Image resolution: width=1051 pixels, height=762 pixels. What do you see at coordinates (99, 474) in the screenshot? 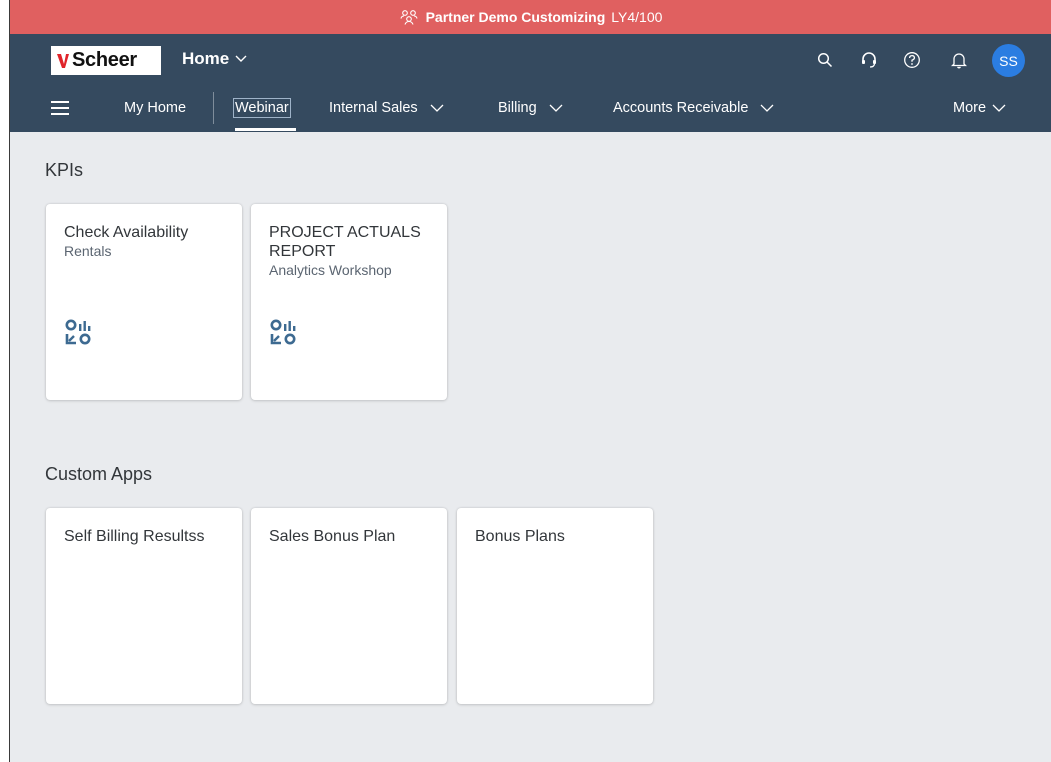
I see `section-title-custom-apps: Custom Apps` at bounding box center [99, 474].